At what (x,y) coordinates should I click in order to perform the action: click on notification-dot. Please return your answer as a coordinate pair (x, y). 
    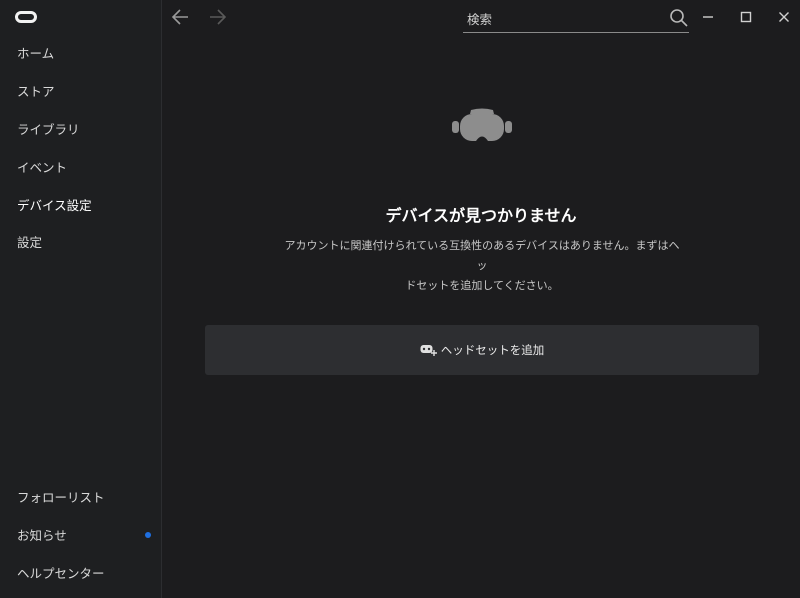
    Looking at the image, I should click on (148, 535).